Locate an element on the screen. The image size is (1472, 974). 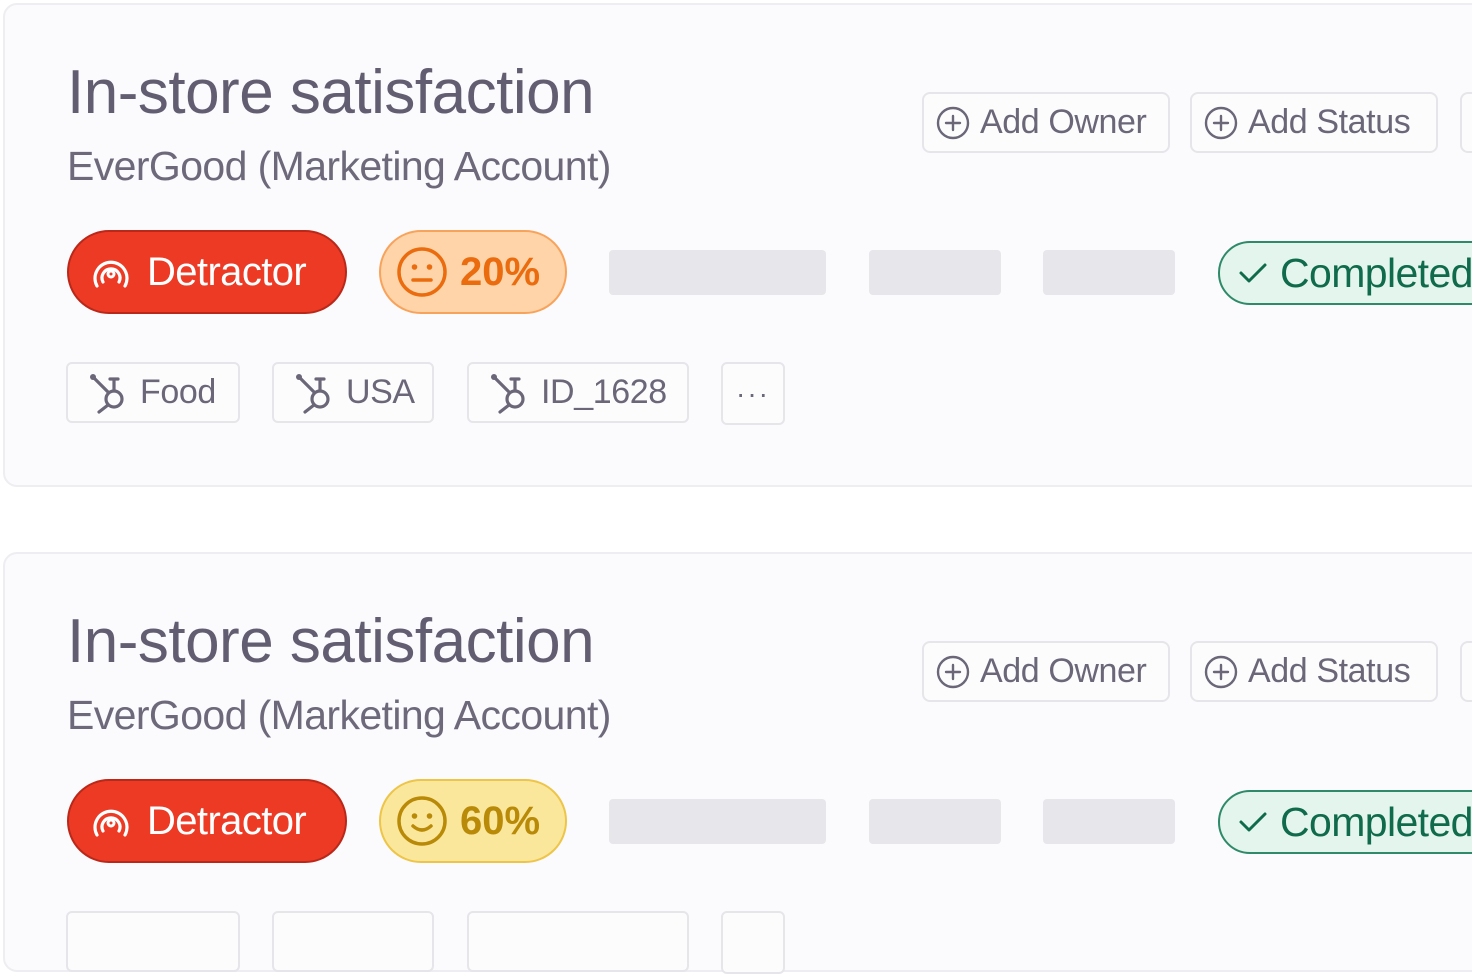
ellipsis-icon: ··· is located at coordinates (753, 393).